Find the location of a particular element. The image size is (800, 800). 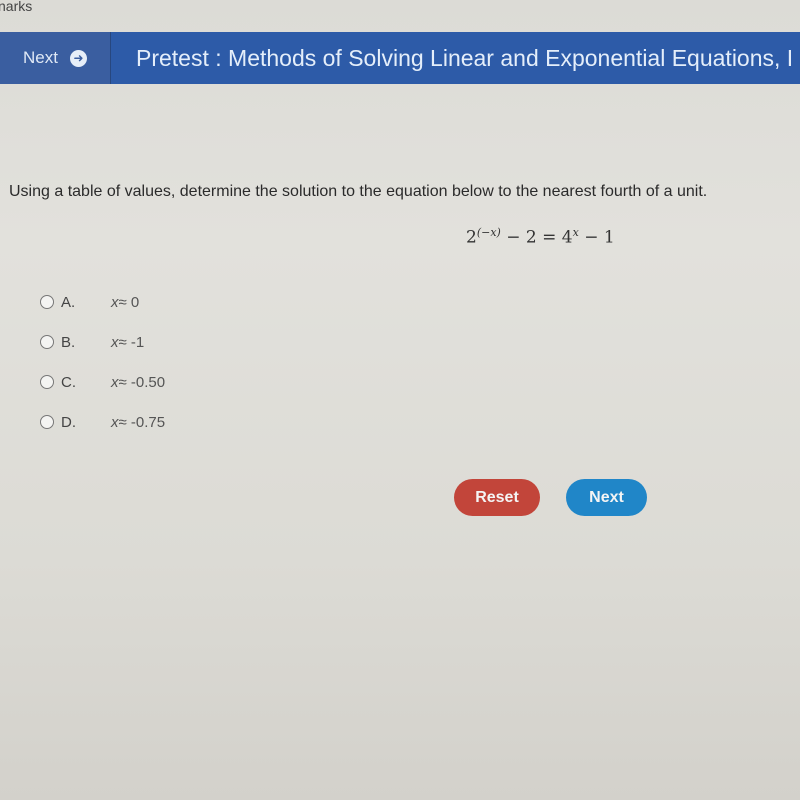

option-letter: A. is located at coordinates (68, 302).